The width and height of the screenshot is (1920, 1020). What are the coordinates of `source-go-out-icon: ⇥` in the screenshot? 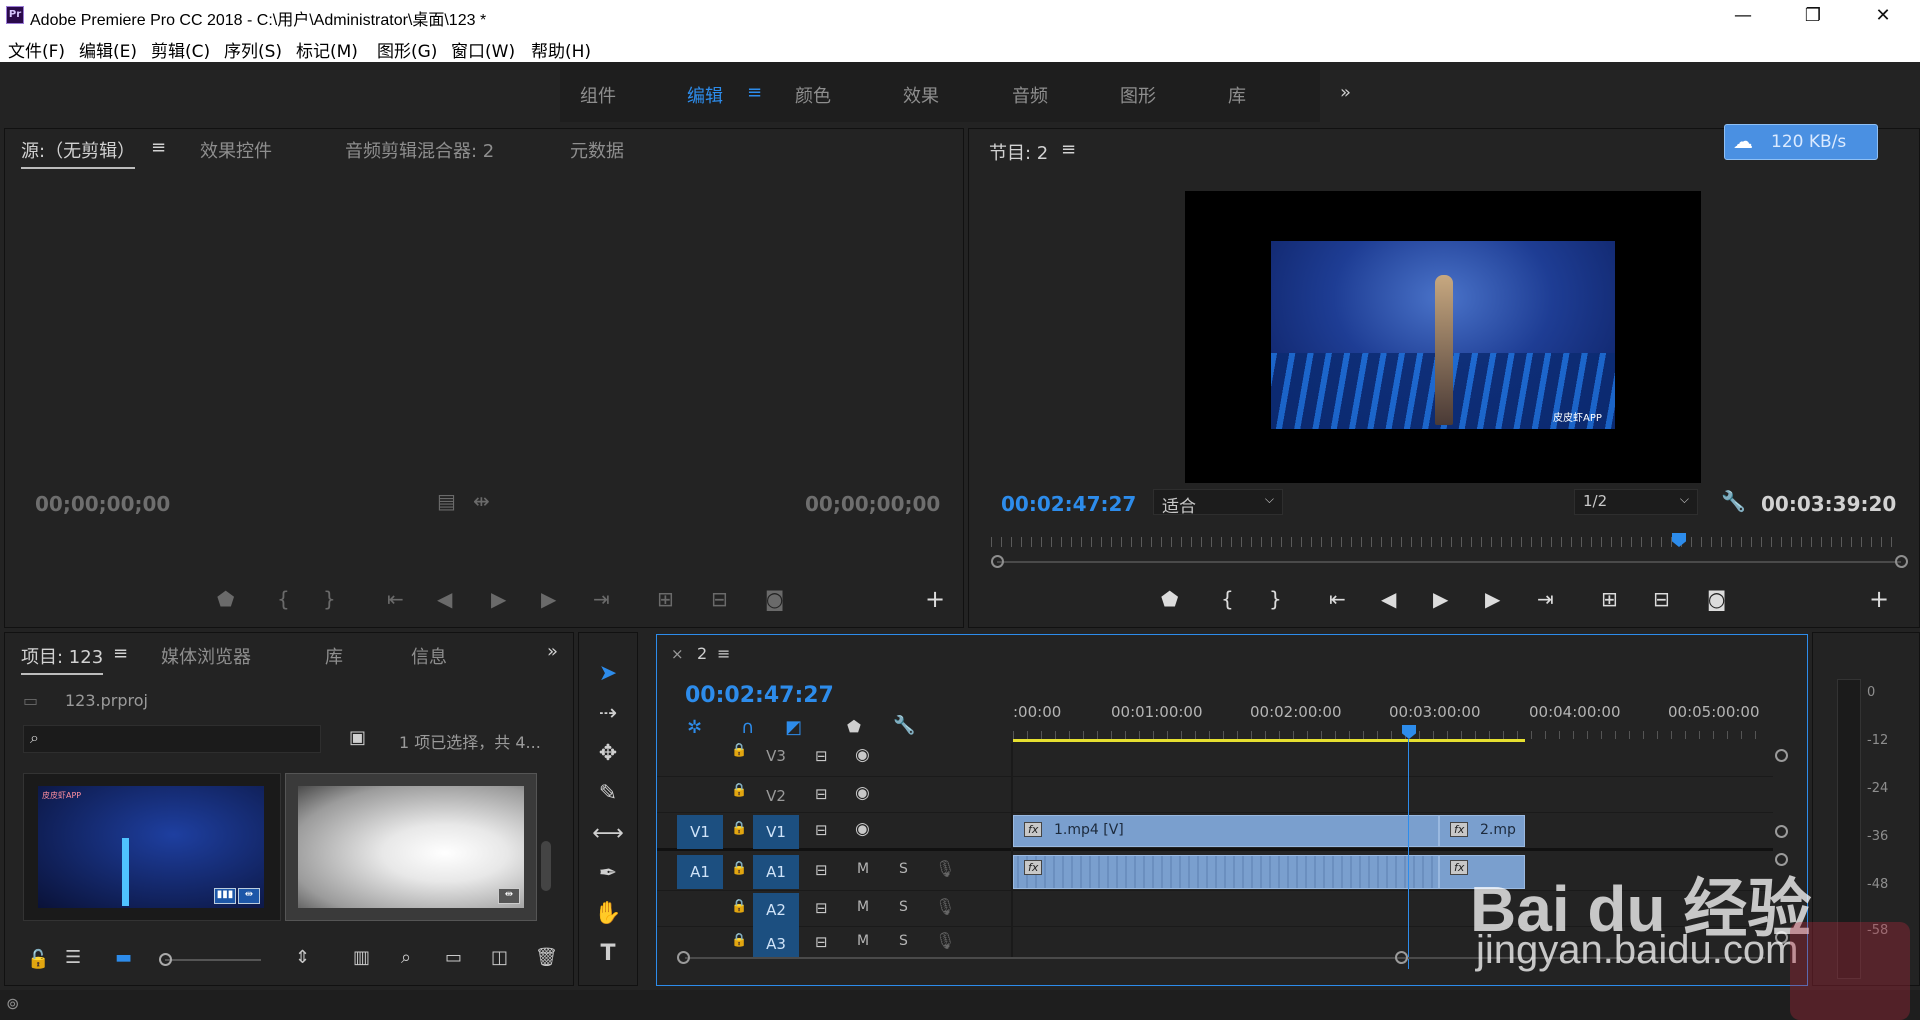 It's located at (601, 599).